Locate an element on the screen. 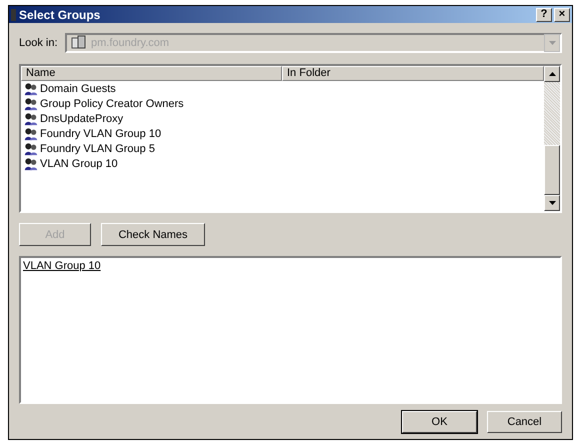 Image resolution: width=581 pixels, height=445 pixels. selected-name: VLAN Group 10 is located at coordinates (62, 266).